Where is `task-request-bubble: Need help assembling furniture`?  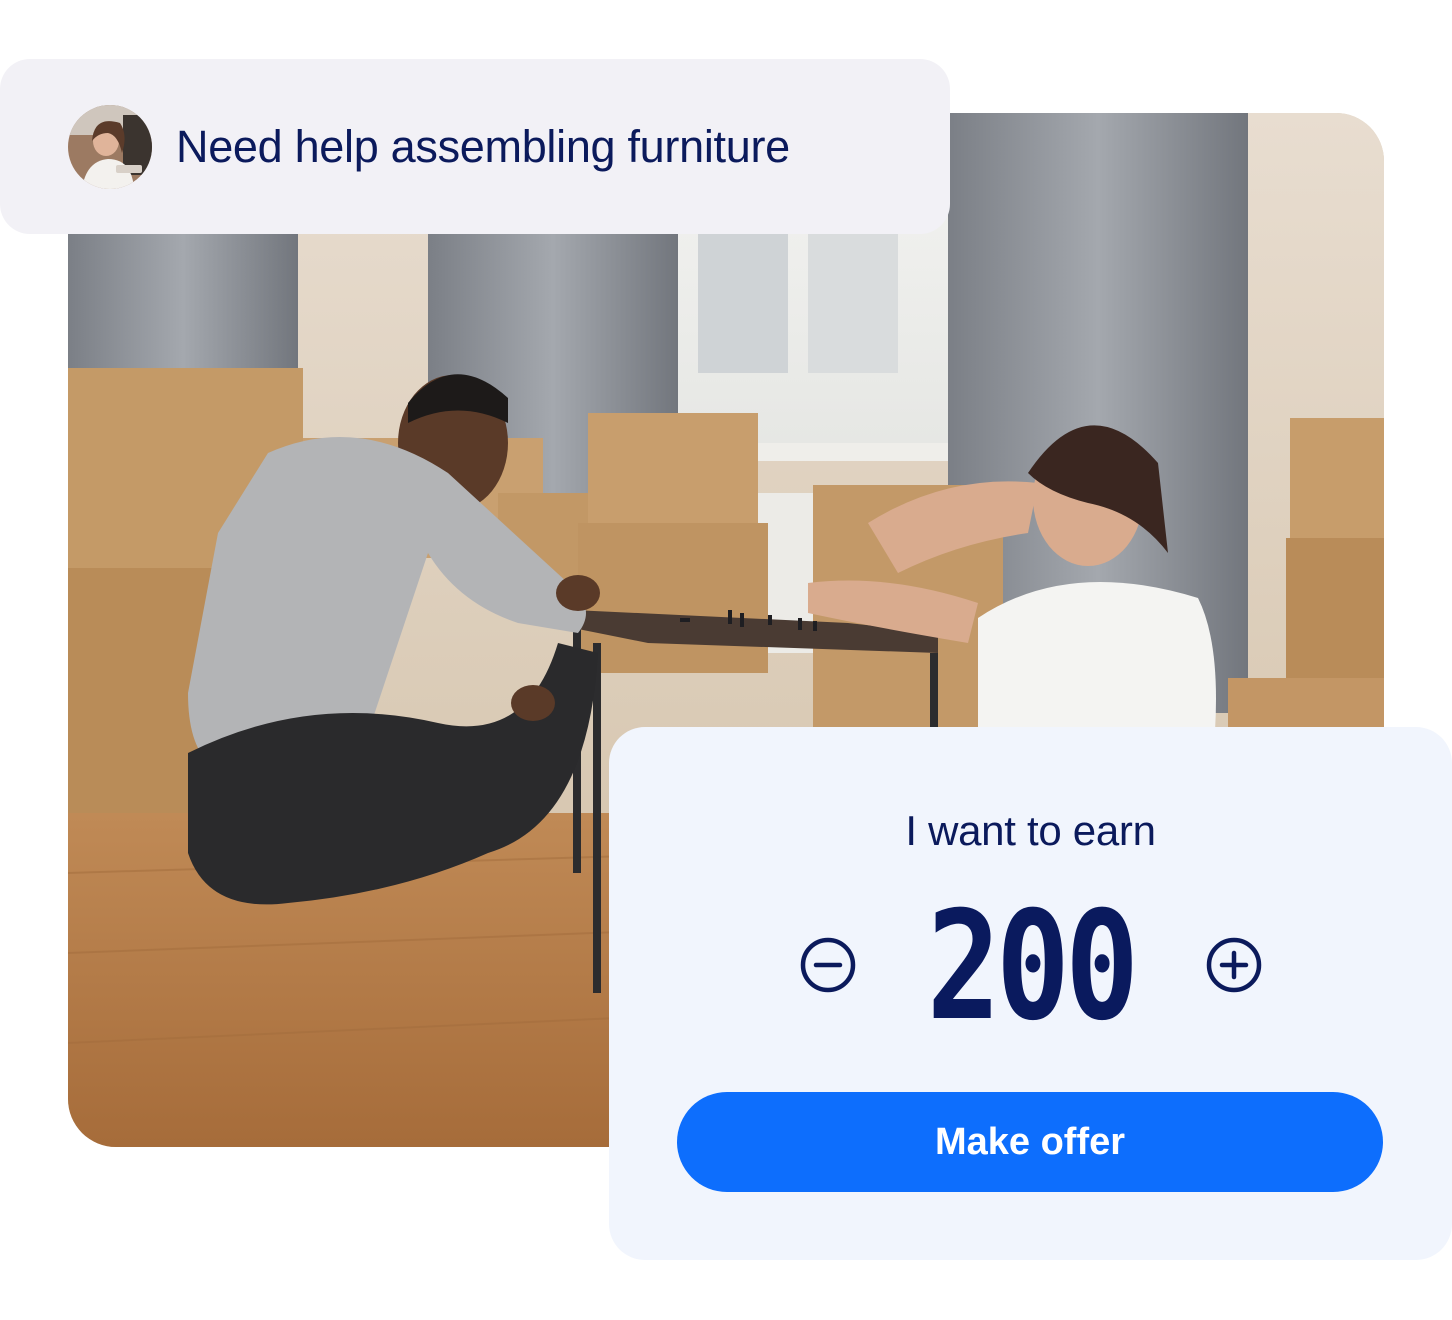
task-request-bubble: Need help assembling furniture is located at coordinates (475, 146).